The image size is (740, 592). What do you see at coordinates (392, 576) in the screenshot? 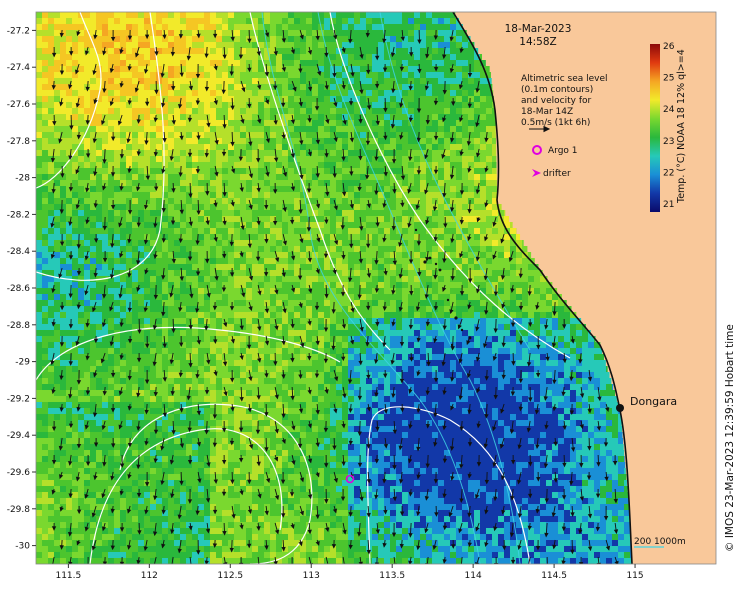
I see `x-tick-label: 113.5` at bounding box center [392, 576].